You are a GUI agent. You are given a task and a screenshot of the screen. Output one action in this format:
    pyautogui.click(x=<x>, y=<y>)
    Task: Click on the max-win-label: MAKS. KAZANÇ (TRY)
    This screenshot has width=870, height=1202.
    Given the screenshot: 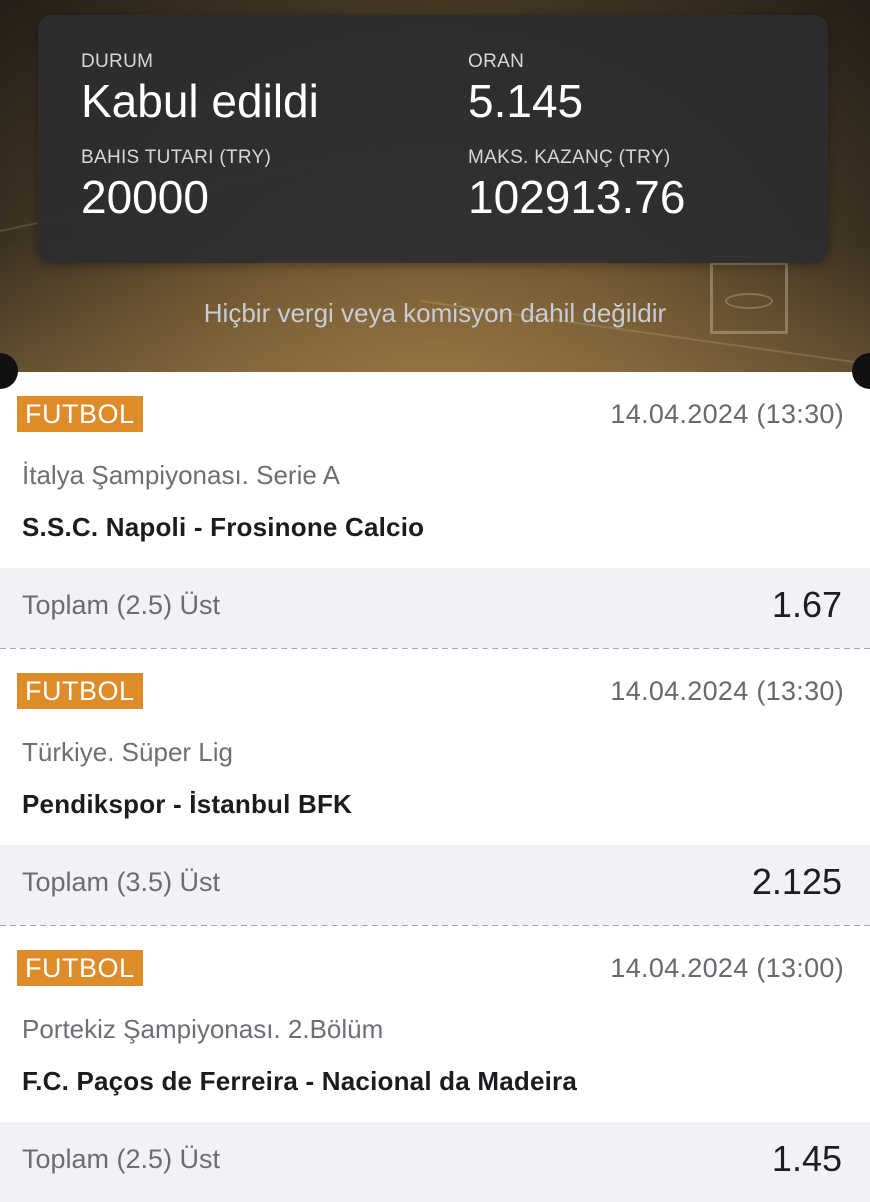 What is the action you would take?
    pyautogui.click(x=569, y=157)
    